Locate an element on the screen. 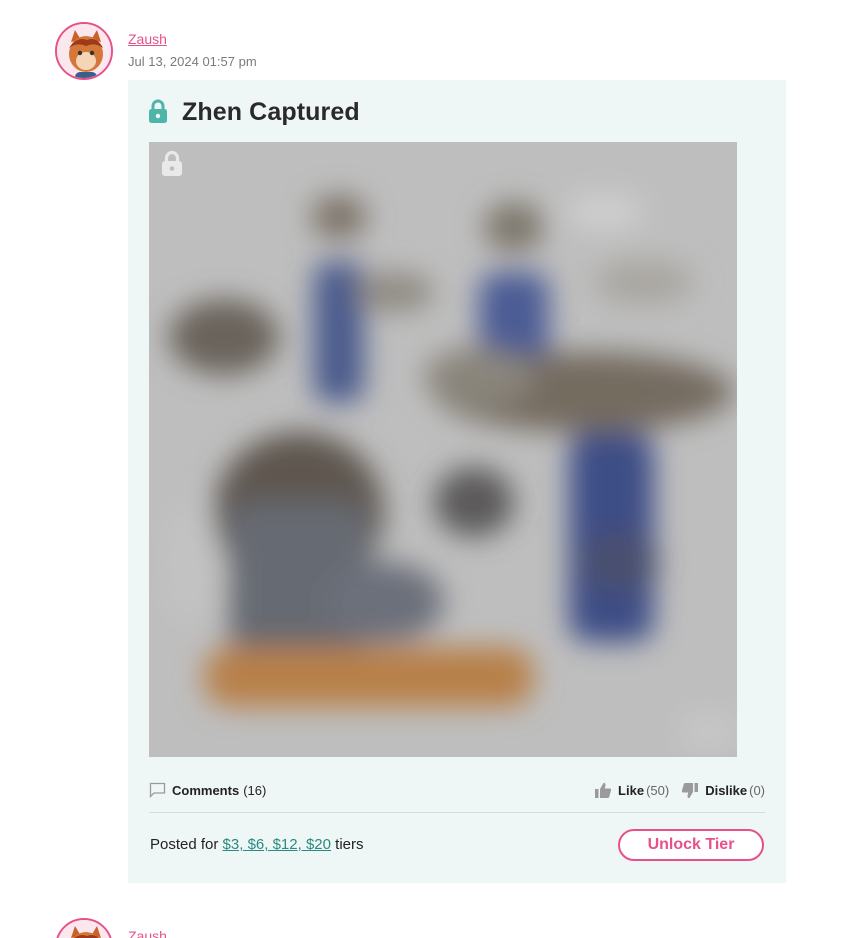 This screenshot has height=938, width=844. divider is located at coordinates (457, 812).